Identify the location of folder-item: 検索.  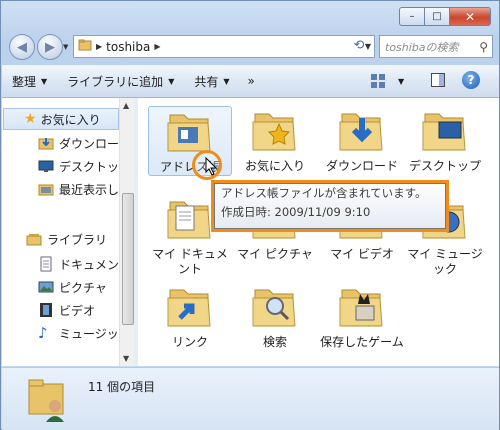
(275, 316).